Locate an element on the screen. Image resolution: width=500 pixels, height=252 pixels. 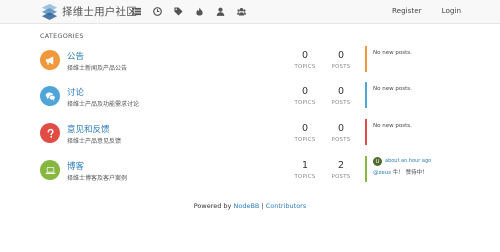
category-description: 择维士博客及客户案例 is located at coordinates (97, 178).